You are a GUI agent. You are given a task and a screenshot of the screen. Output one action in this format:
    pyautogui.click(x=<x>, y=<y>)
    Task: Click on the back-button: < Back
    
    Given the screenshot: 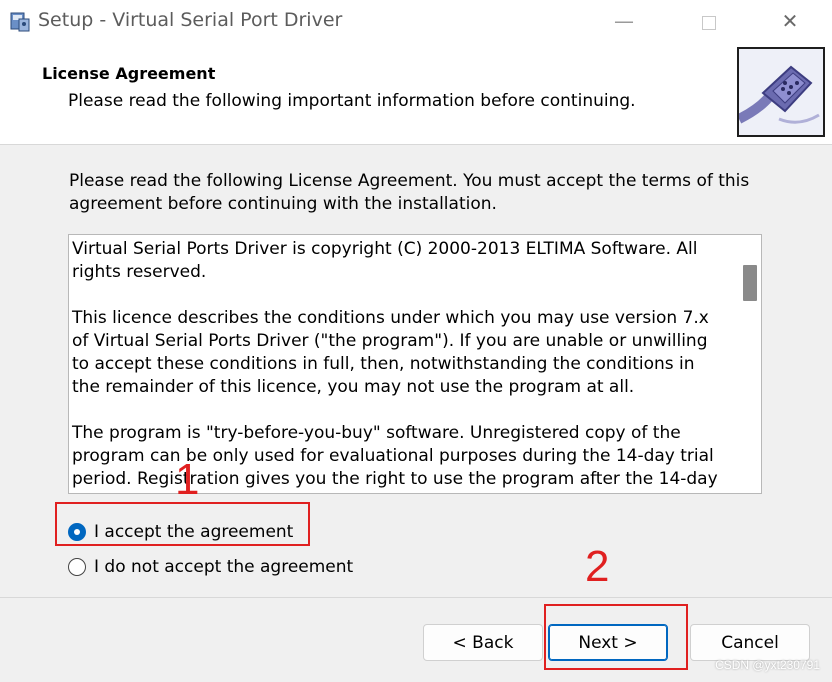 What is the action you would take?
    pyautogui.click(x=483, y=642)
    